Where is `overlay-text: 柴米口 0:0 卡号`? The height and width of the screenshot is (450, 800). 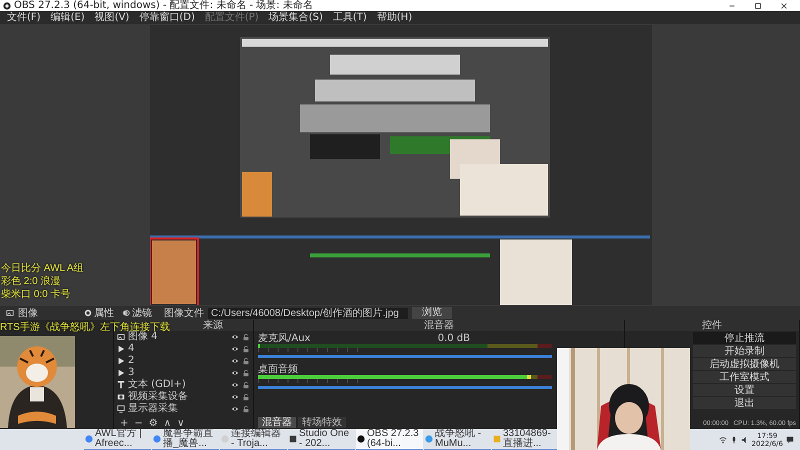 overlay-text: 柴米口 0:0 卡号 is located at coordinates (36, 294).